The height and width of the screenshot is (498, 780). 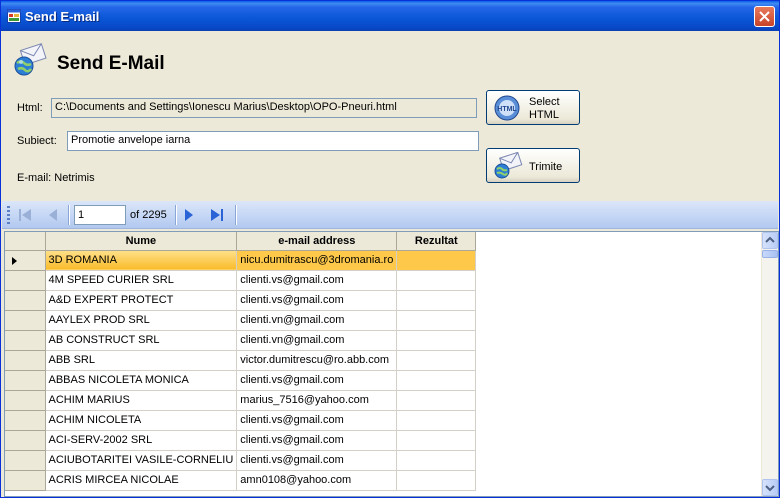 What do you see at coordinates (141, 260) in the screenshot?
I see `cell-name: 3D ROMANIA` at bounding box center [141, 260].